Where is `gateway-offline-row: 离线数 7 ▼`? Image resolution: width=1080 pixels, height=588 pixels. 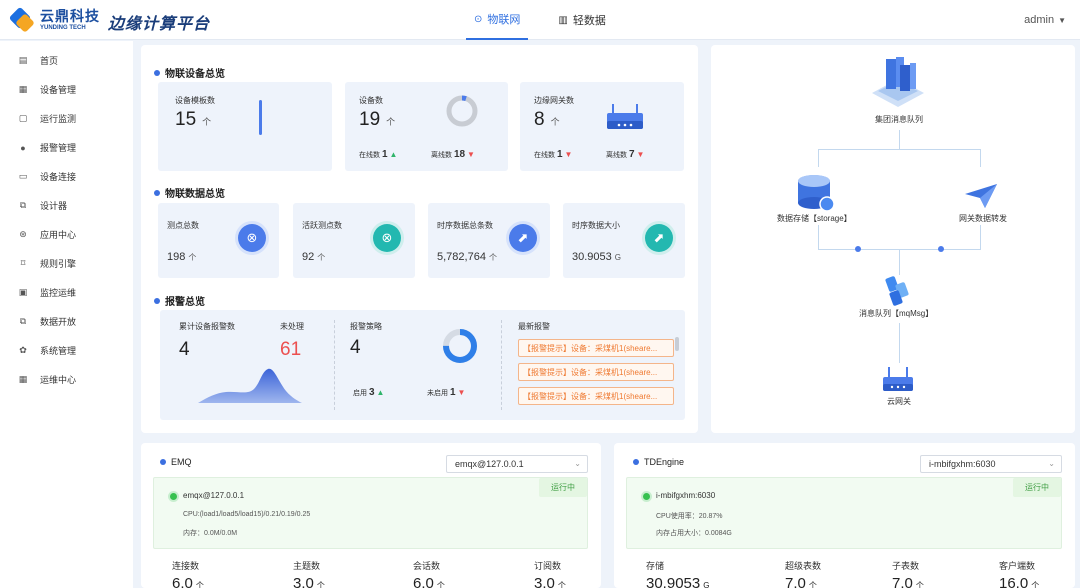
gateway-offline-row: 离线数 7 ▼ is located at coordinates (625, 154).